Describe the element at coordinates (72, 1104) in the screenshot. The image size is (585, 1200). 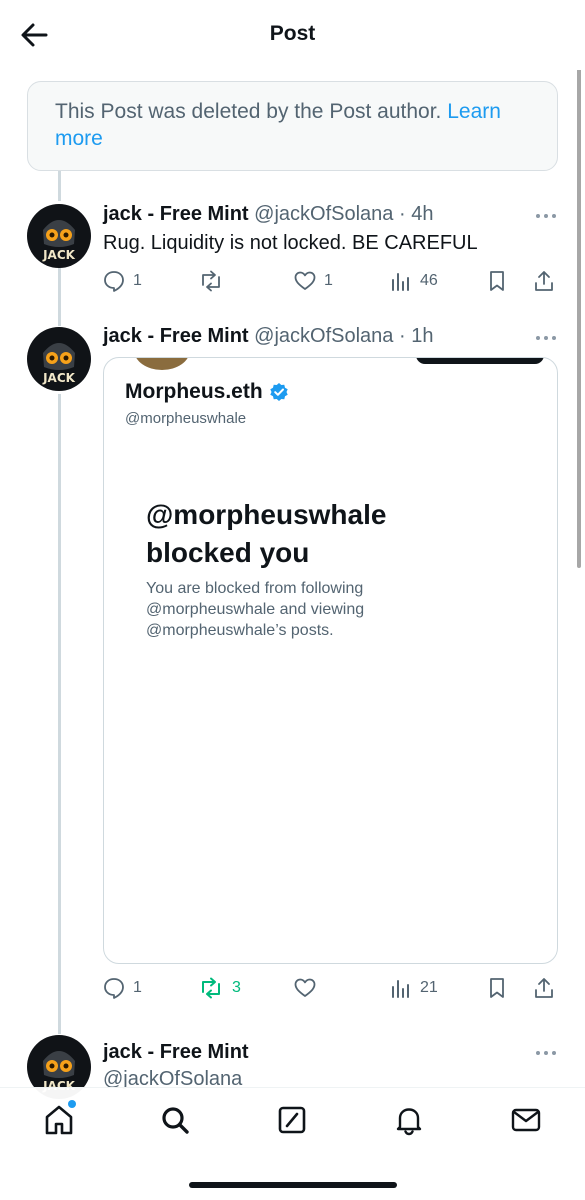
I see `notification-dot` at that location.